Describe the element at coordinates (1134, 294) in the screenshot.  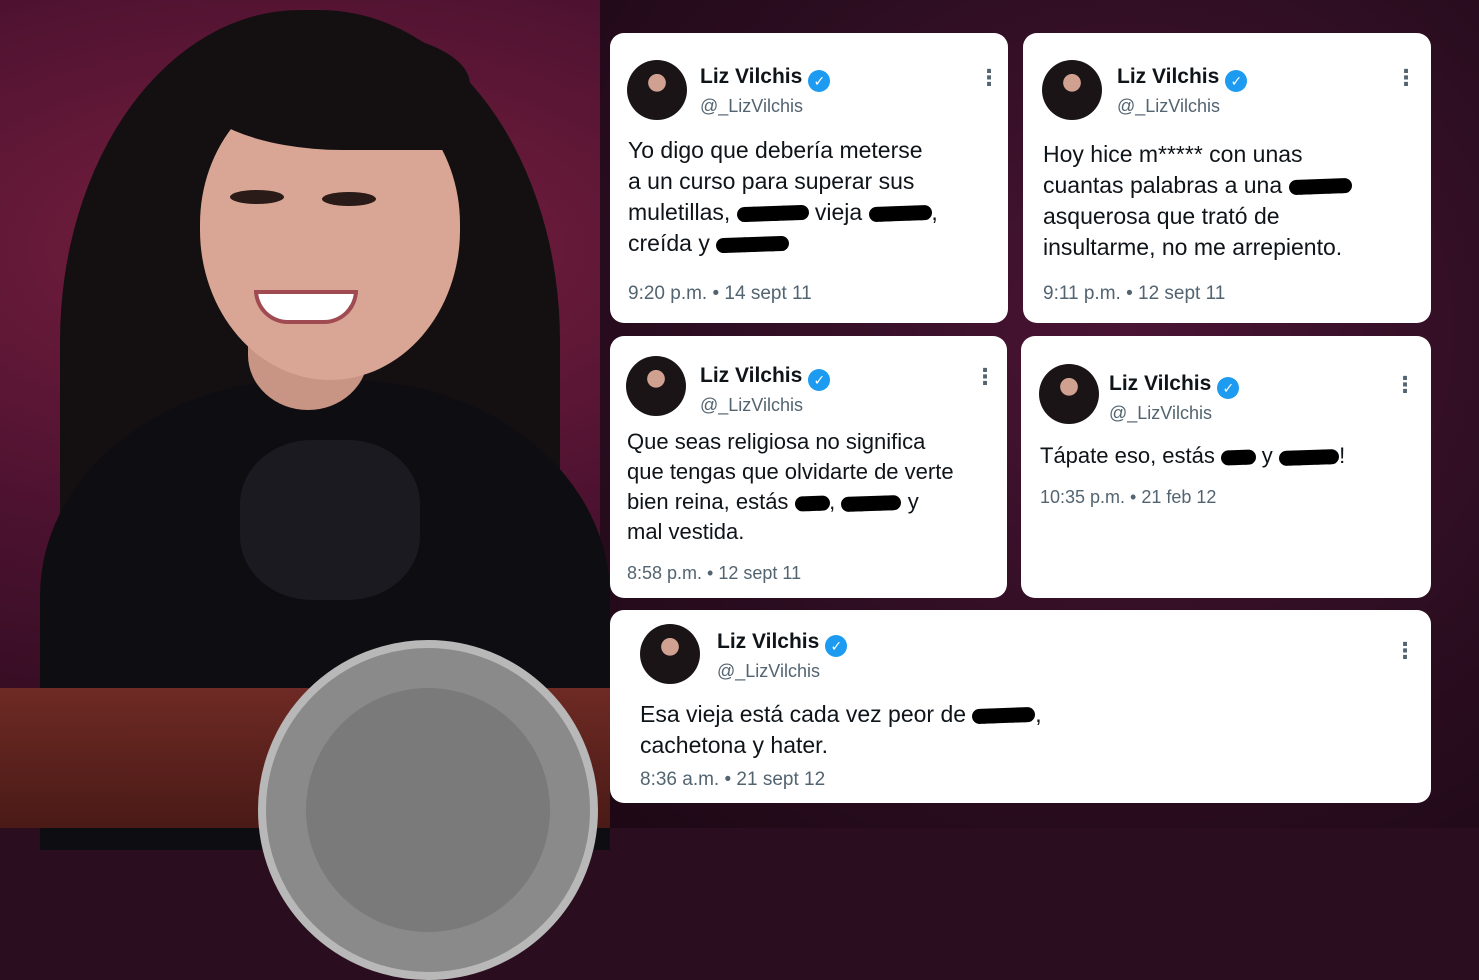
I see `timestamp: 9:11 p.m. • 12 sept 11` at that location.